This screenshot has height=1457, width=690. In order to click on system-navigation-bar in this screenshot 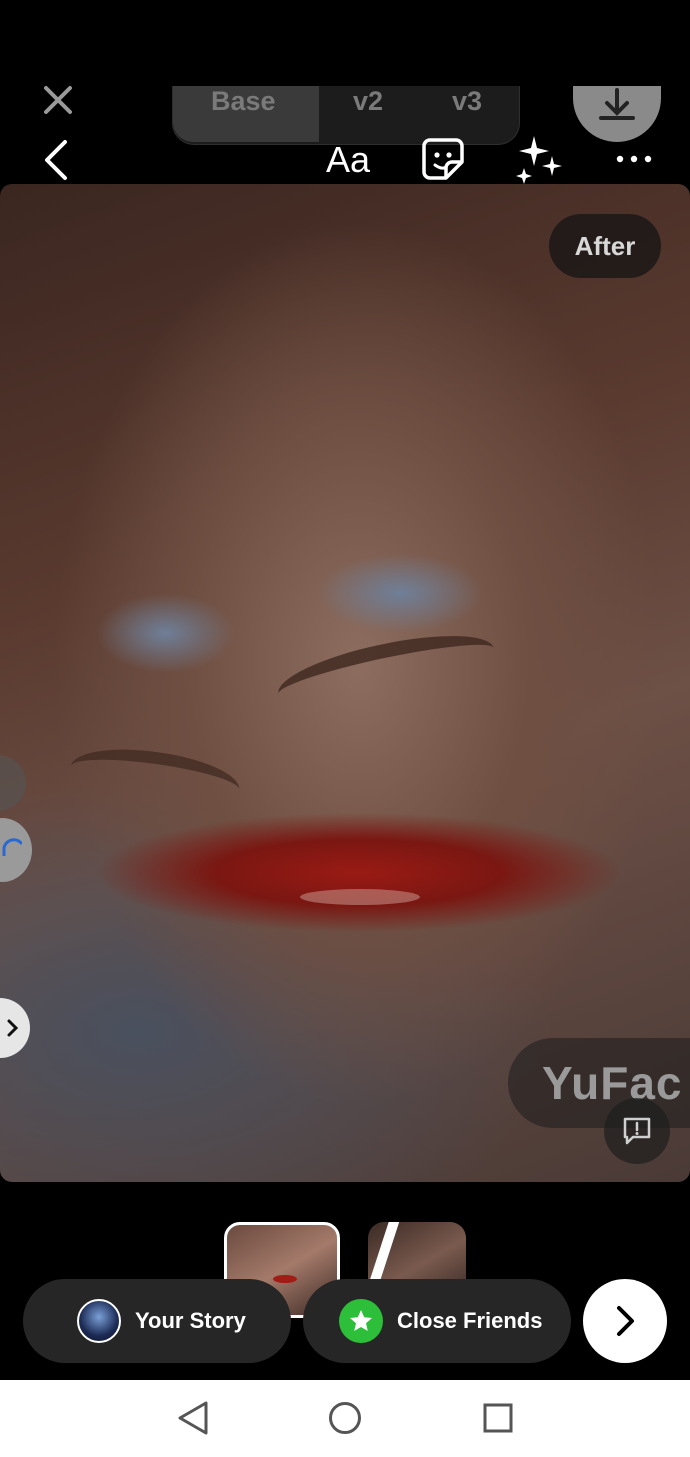, I will do `click(345, 1418)`.